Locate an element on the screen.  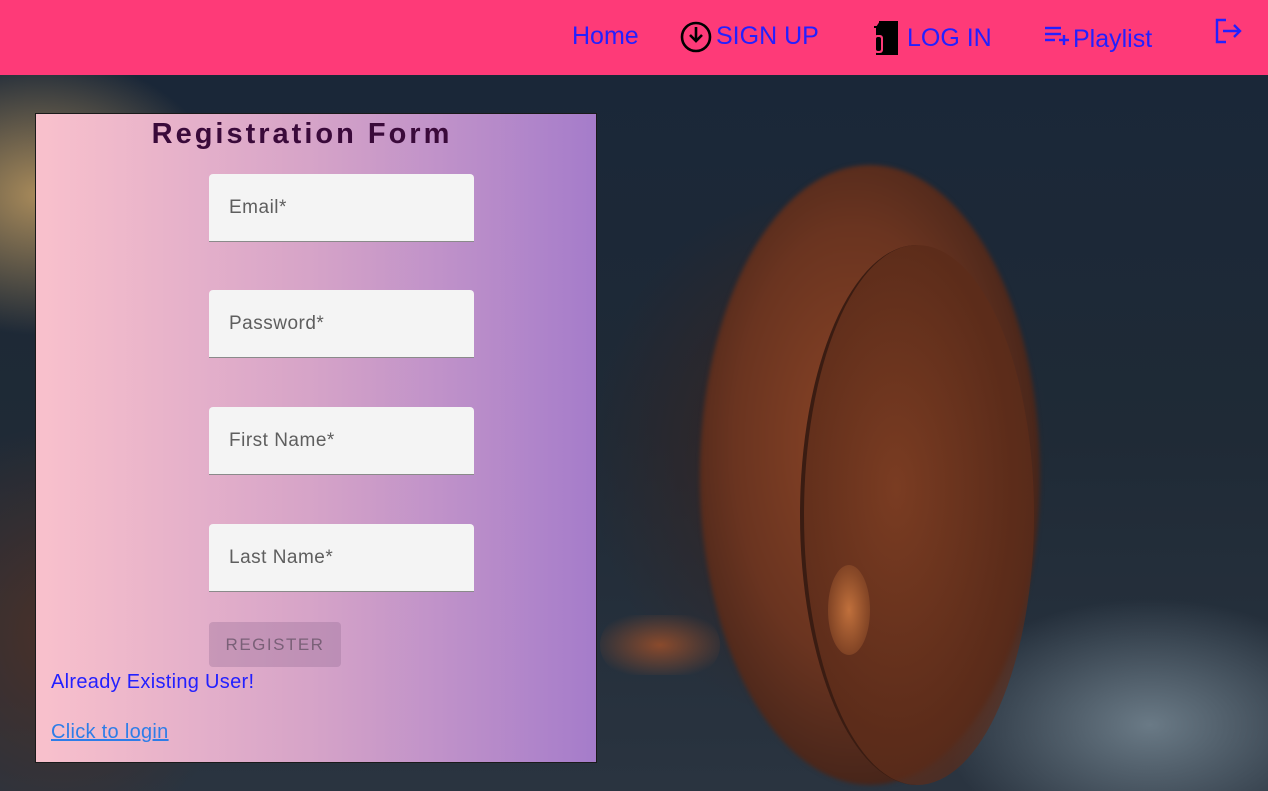
nav-playlist-label: Playlist is located at coordinates (1113, 39).